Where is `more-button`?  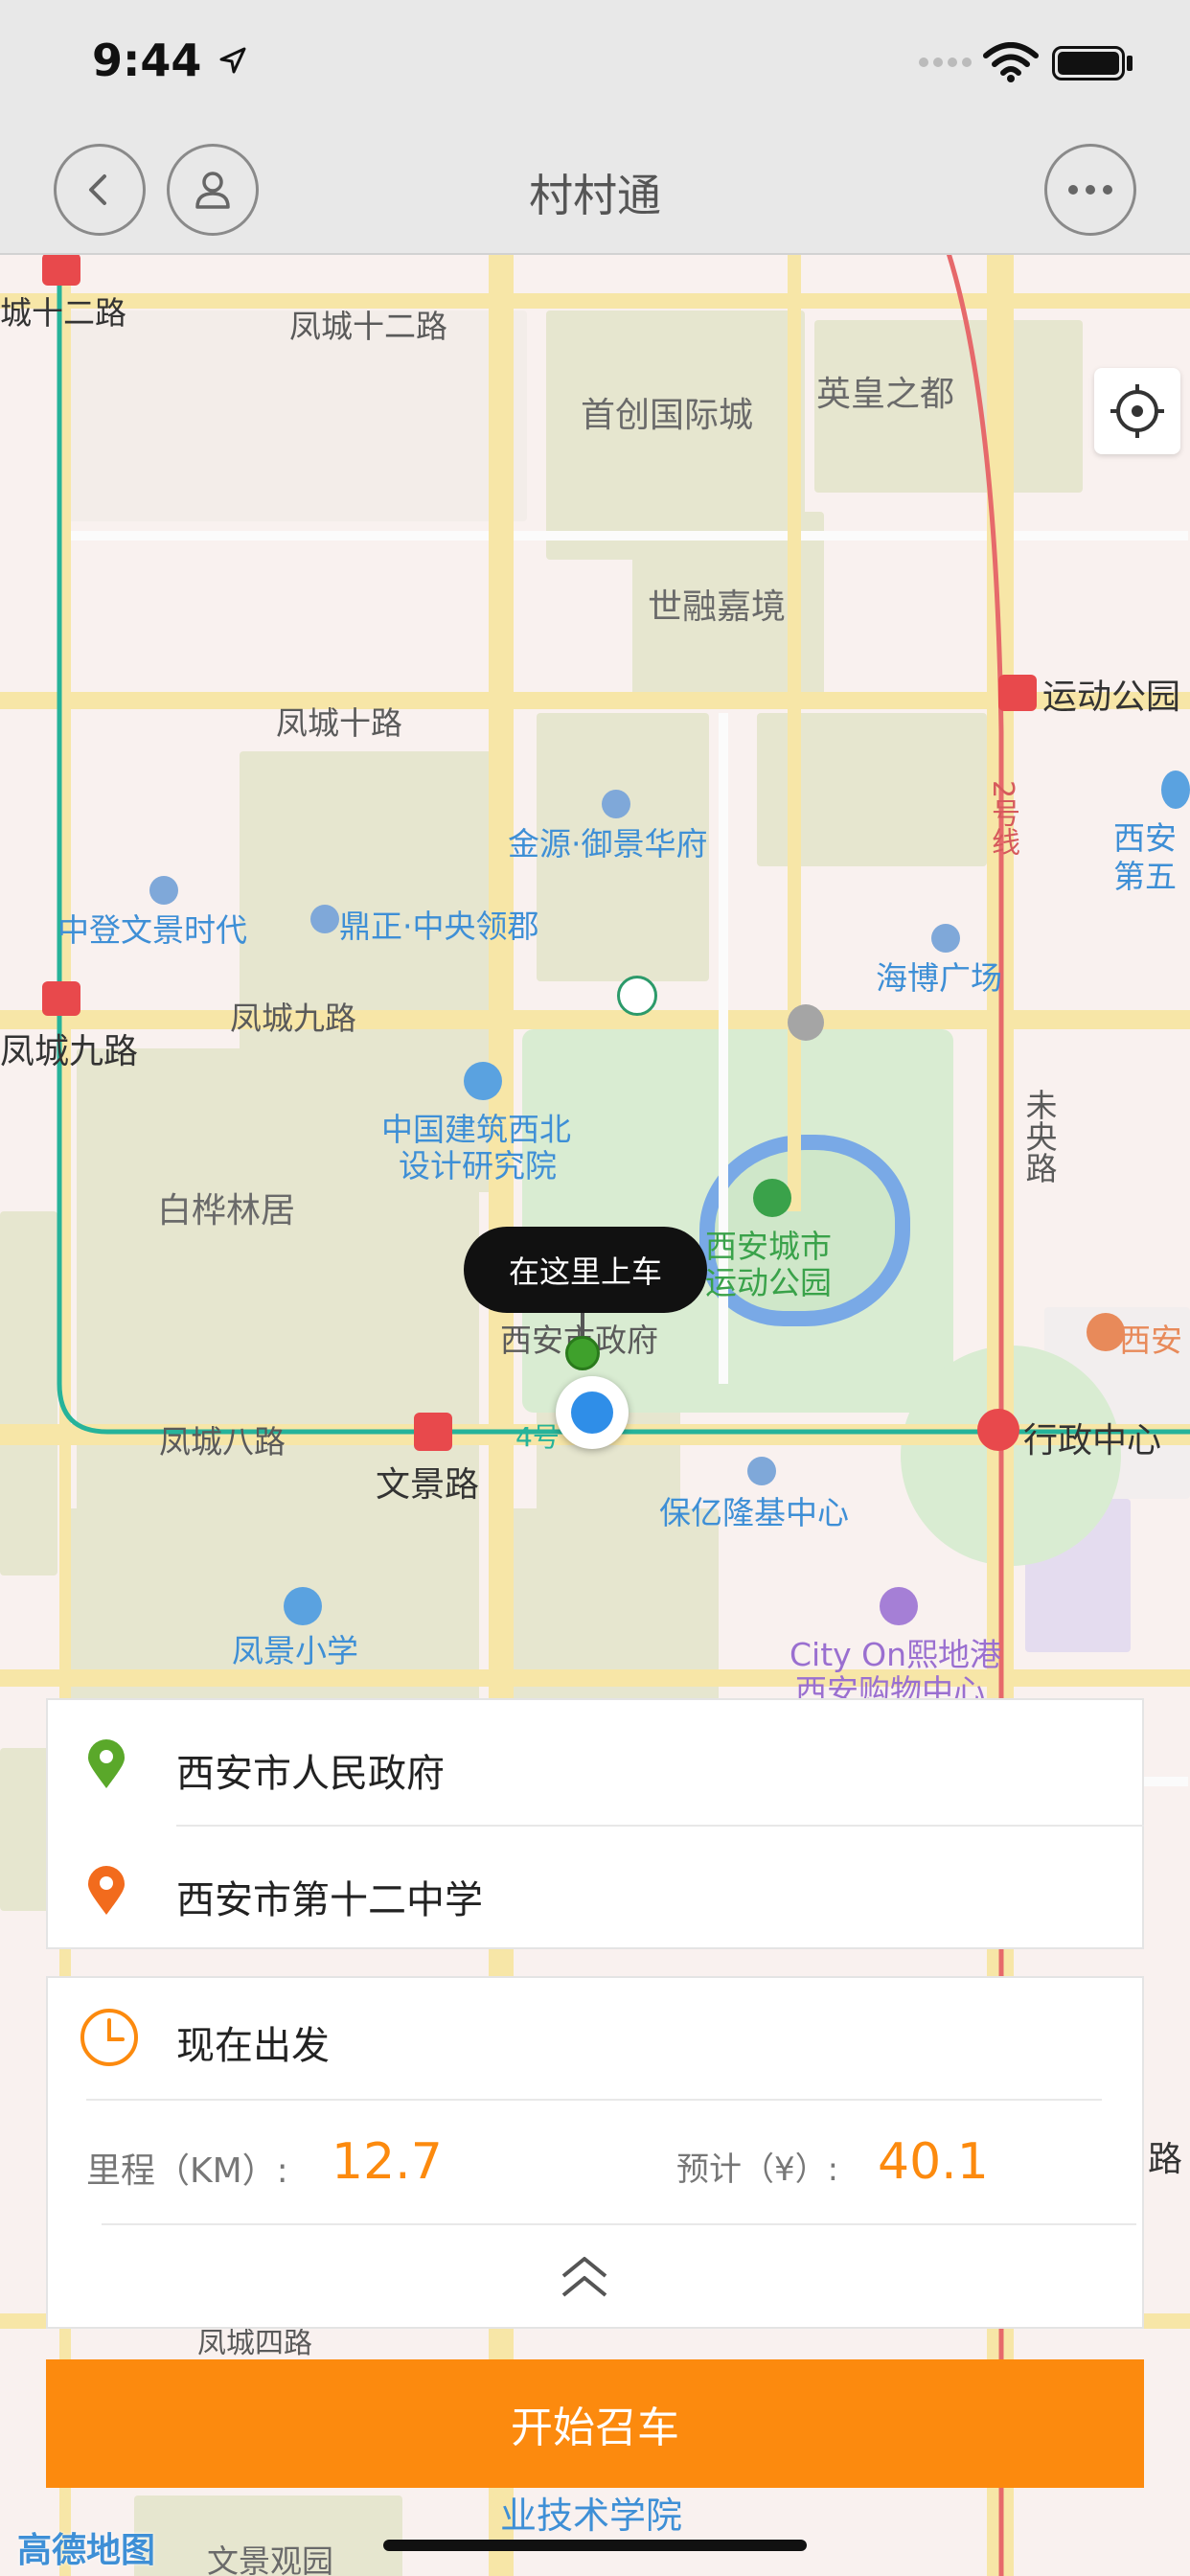
more-button is located at coordinates (1090, 190).